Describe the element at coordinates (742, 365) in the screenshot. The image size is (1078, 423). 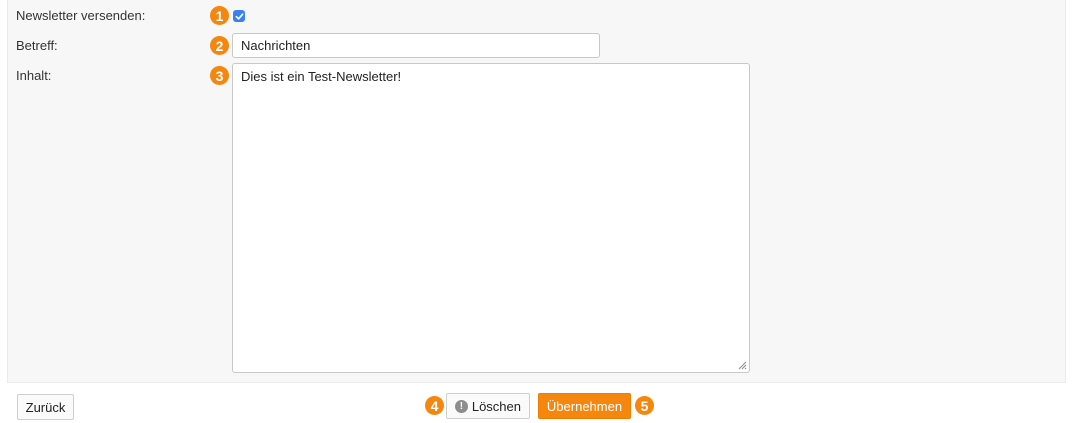
I see `resize-handle-icon` at that location.